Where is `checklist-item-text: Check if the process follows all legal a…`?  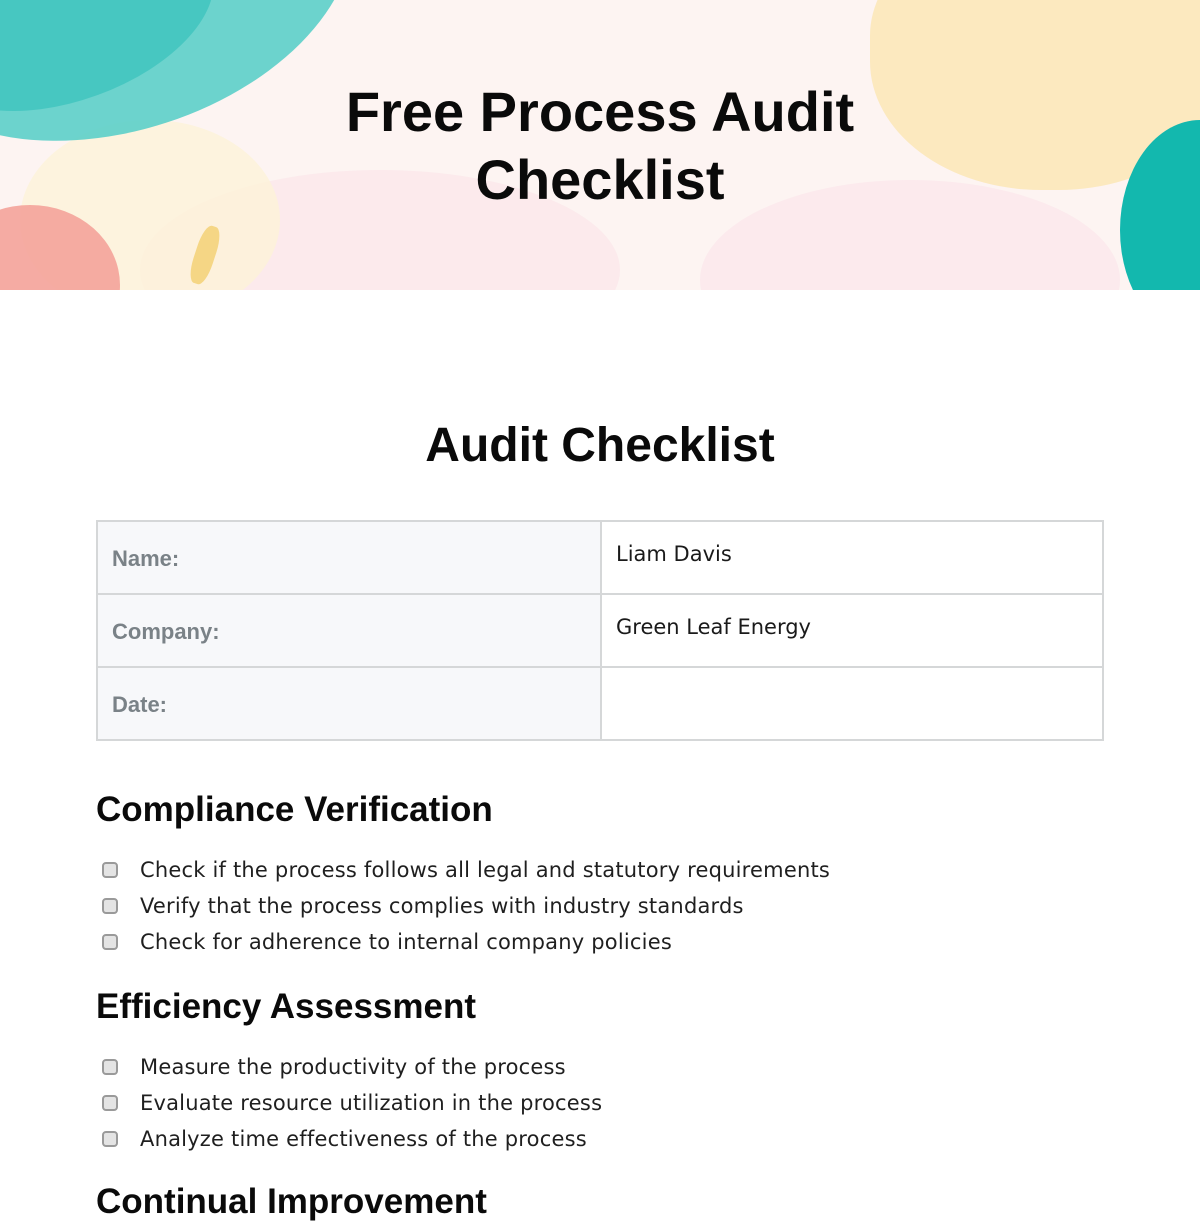 checklist-item-text: Check if the process follows all legal a… is located at coordinates (485, 870).